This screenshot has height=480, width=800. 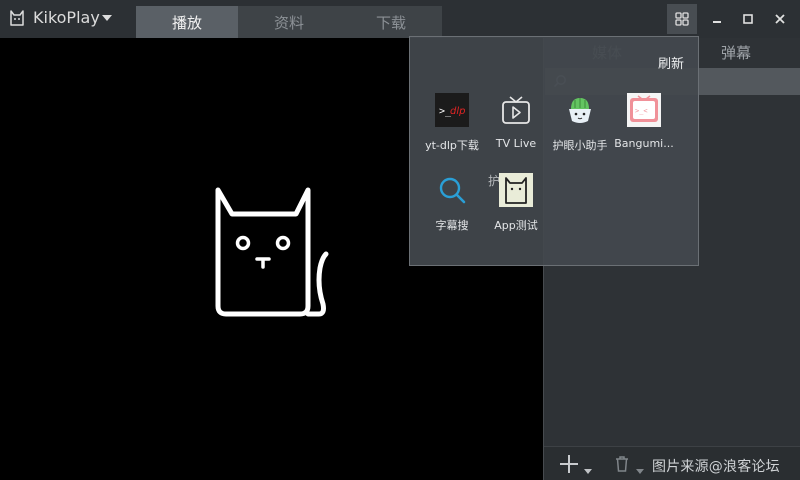 I want to click on tab-danmaku: 弹幕, so click(x=736, y=52).